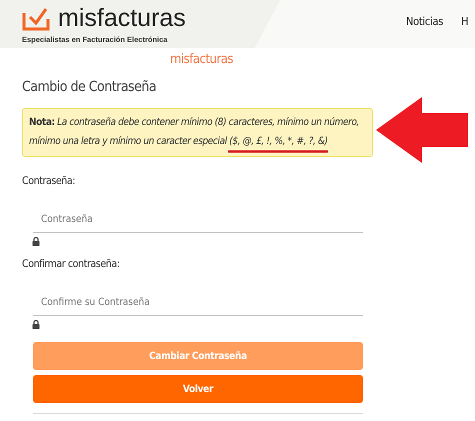  I want to click on brand-name: misfacturas, so click(122, 17).